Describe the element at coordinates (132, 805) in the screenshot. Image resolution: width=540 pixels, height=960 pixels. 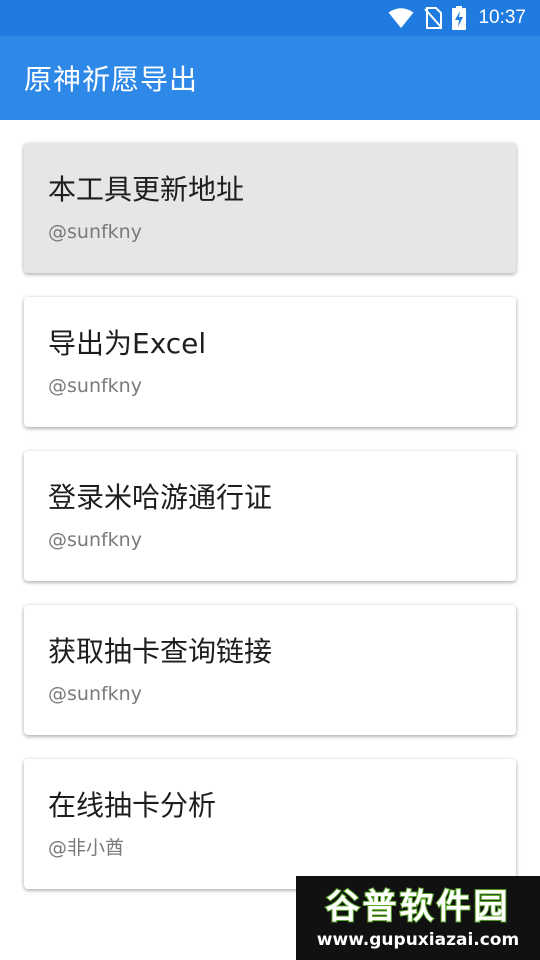
I see `card-title: 在线抽卡分析` at that location.